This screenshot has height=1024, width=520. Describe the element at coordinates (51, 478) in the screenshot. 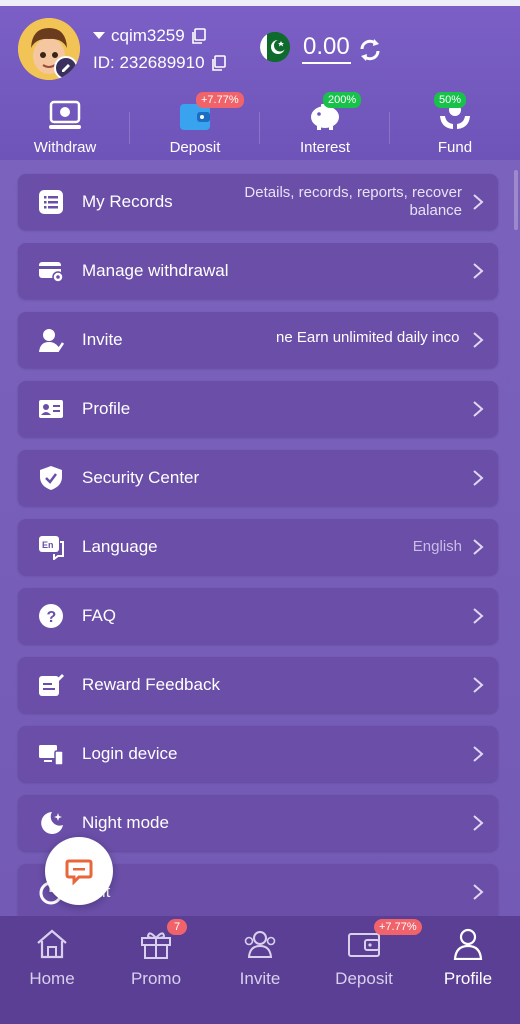

I see `shield-check-icon` at that location.